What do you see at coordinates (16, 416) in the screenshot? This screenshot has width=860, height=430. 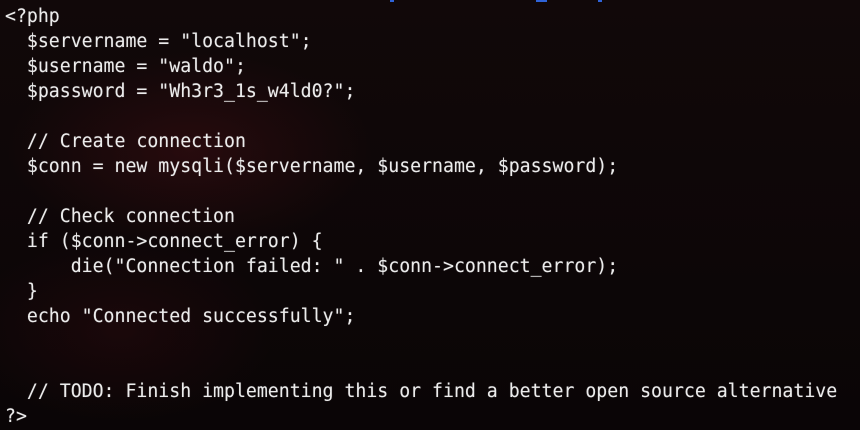 I see `code-line-17: ?>` at bounding box center [16, 416].